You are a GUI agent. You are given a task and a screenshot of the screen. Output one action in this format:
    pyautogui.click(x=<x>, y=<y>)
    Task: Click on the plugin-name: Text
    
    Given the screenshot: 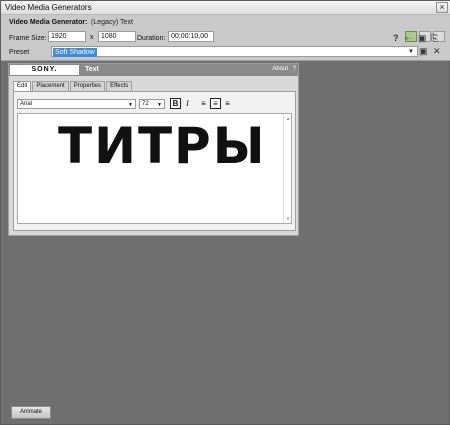 What is the action you would take?
    pyautogui.click(x=92, y=69)
    